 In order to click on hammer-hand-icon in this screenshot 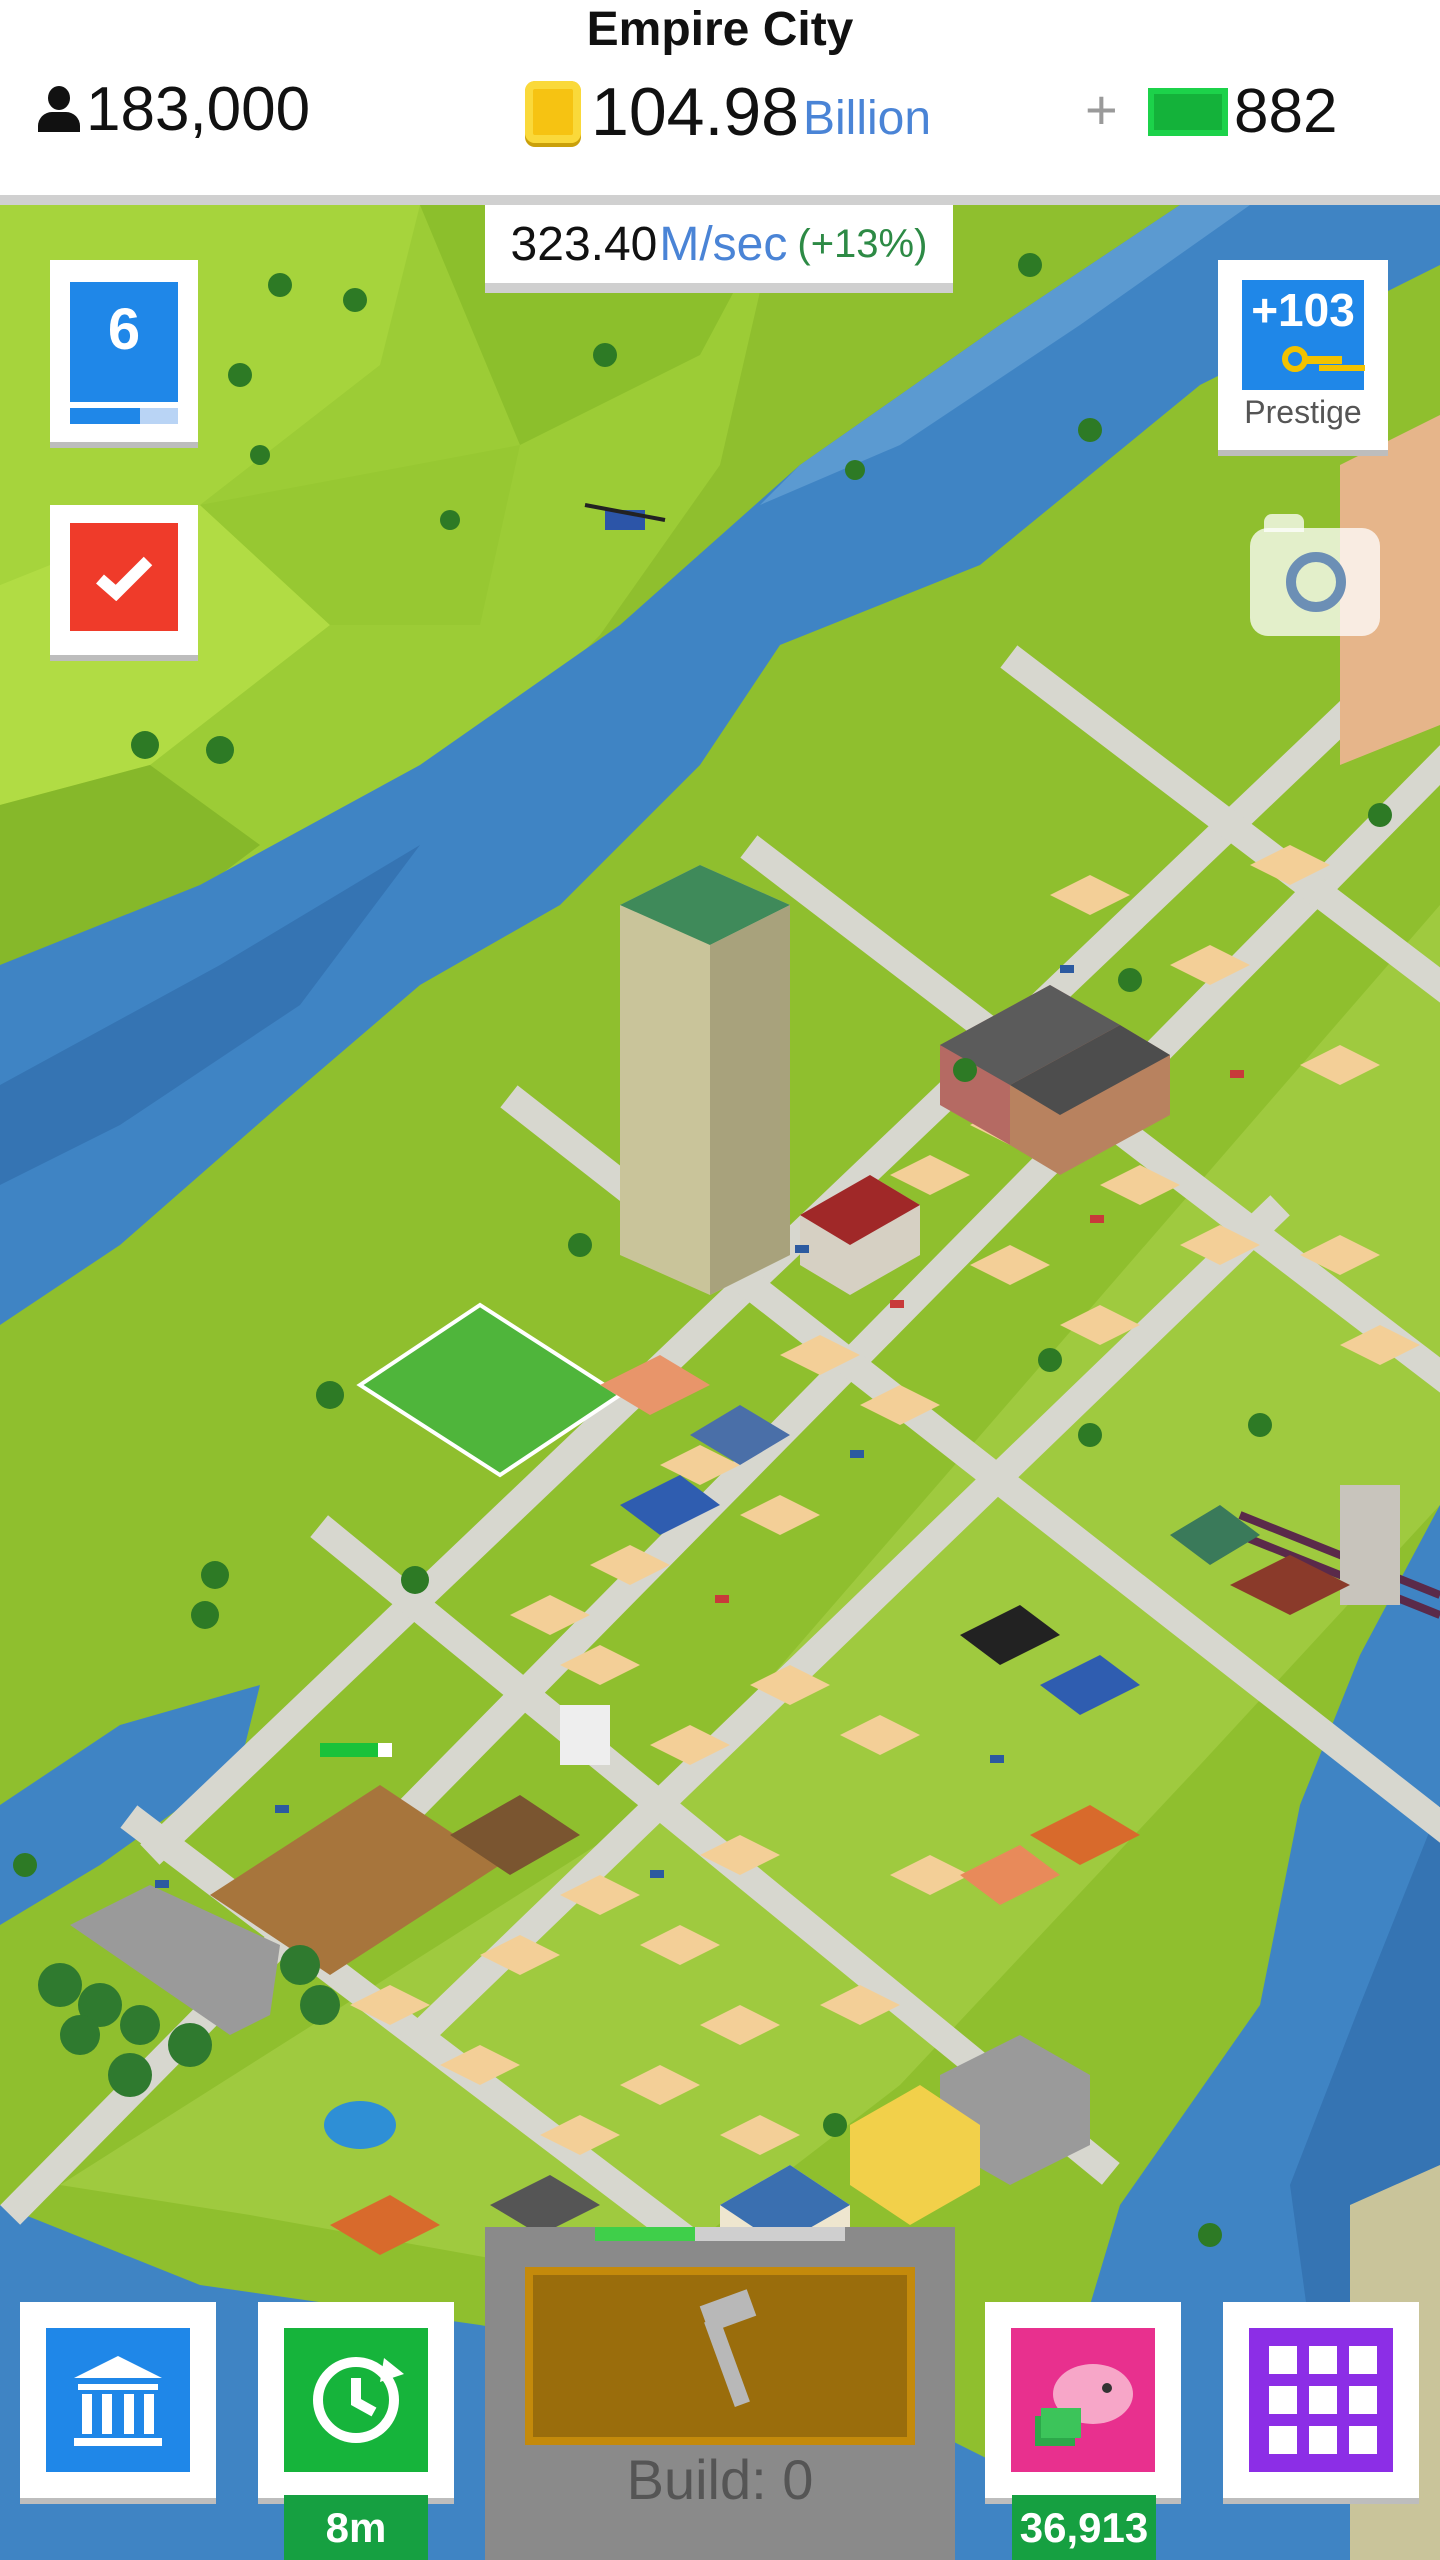, I will do `click(728, 2357)`.